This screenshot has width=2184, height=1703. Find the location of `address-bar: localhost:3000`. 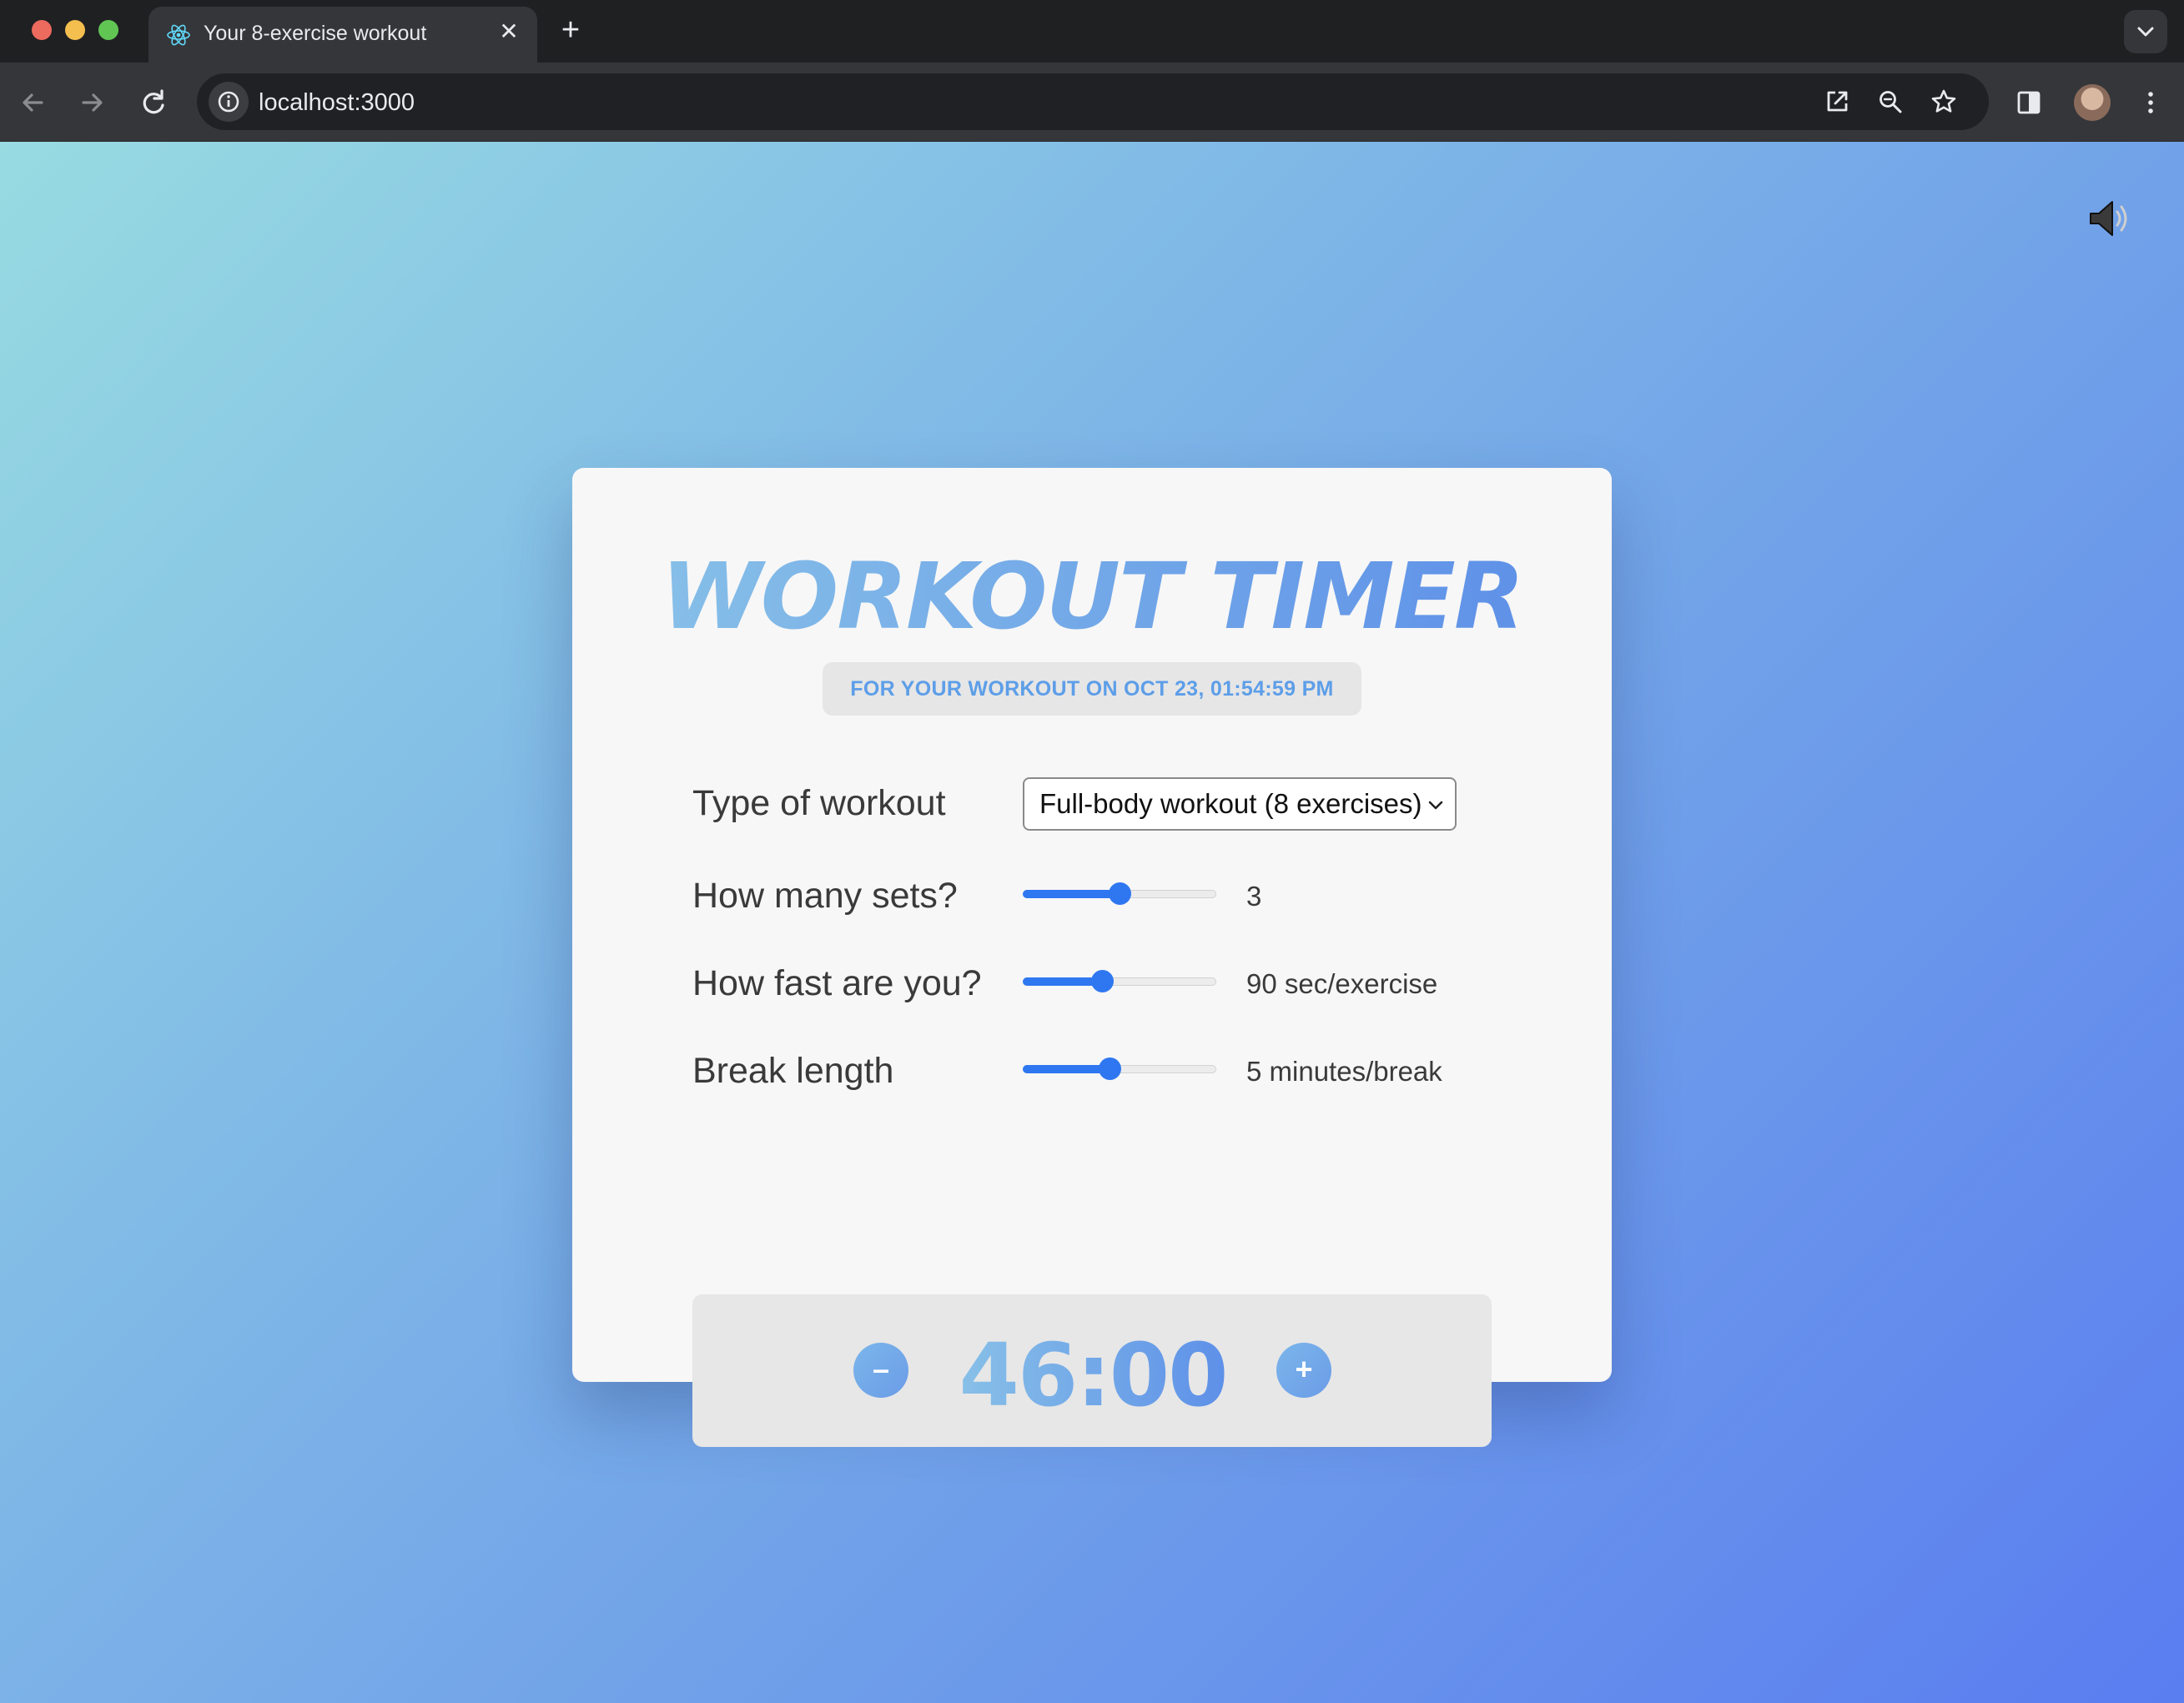

address-bar: localhost:3000 is located at coordinates (1093, 101).